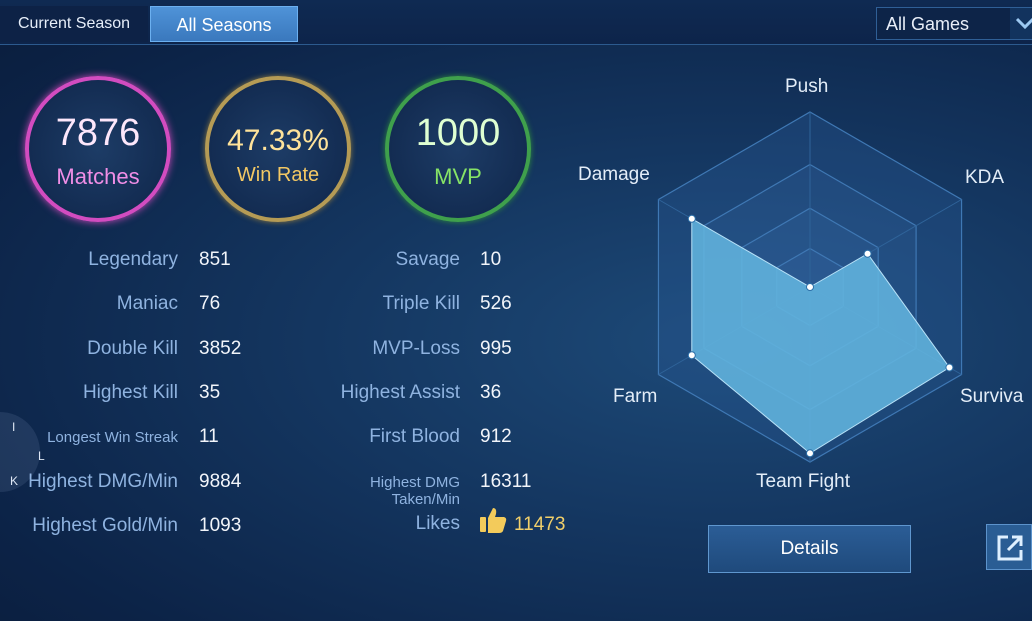 The image size is (1032, 621). Describe the element at coordinates (416, 348) in the screenshot. I see `stat-label: MVP-Loss` at that location.